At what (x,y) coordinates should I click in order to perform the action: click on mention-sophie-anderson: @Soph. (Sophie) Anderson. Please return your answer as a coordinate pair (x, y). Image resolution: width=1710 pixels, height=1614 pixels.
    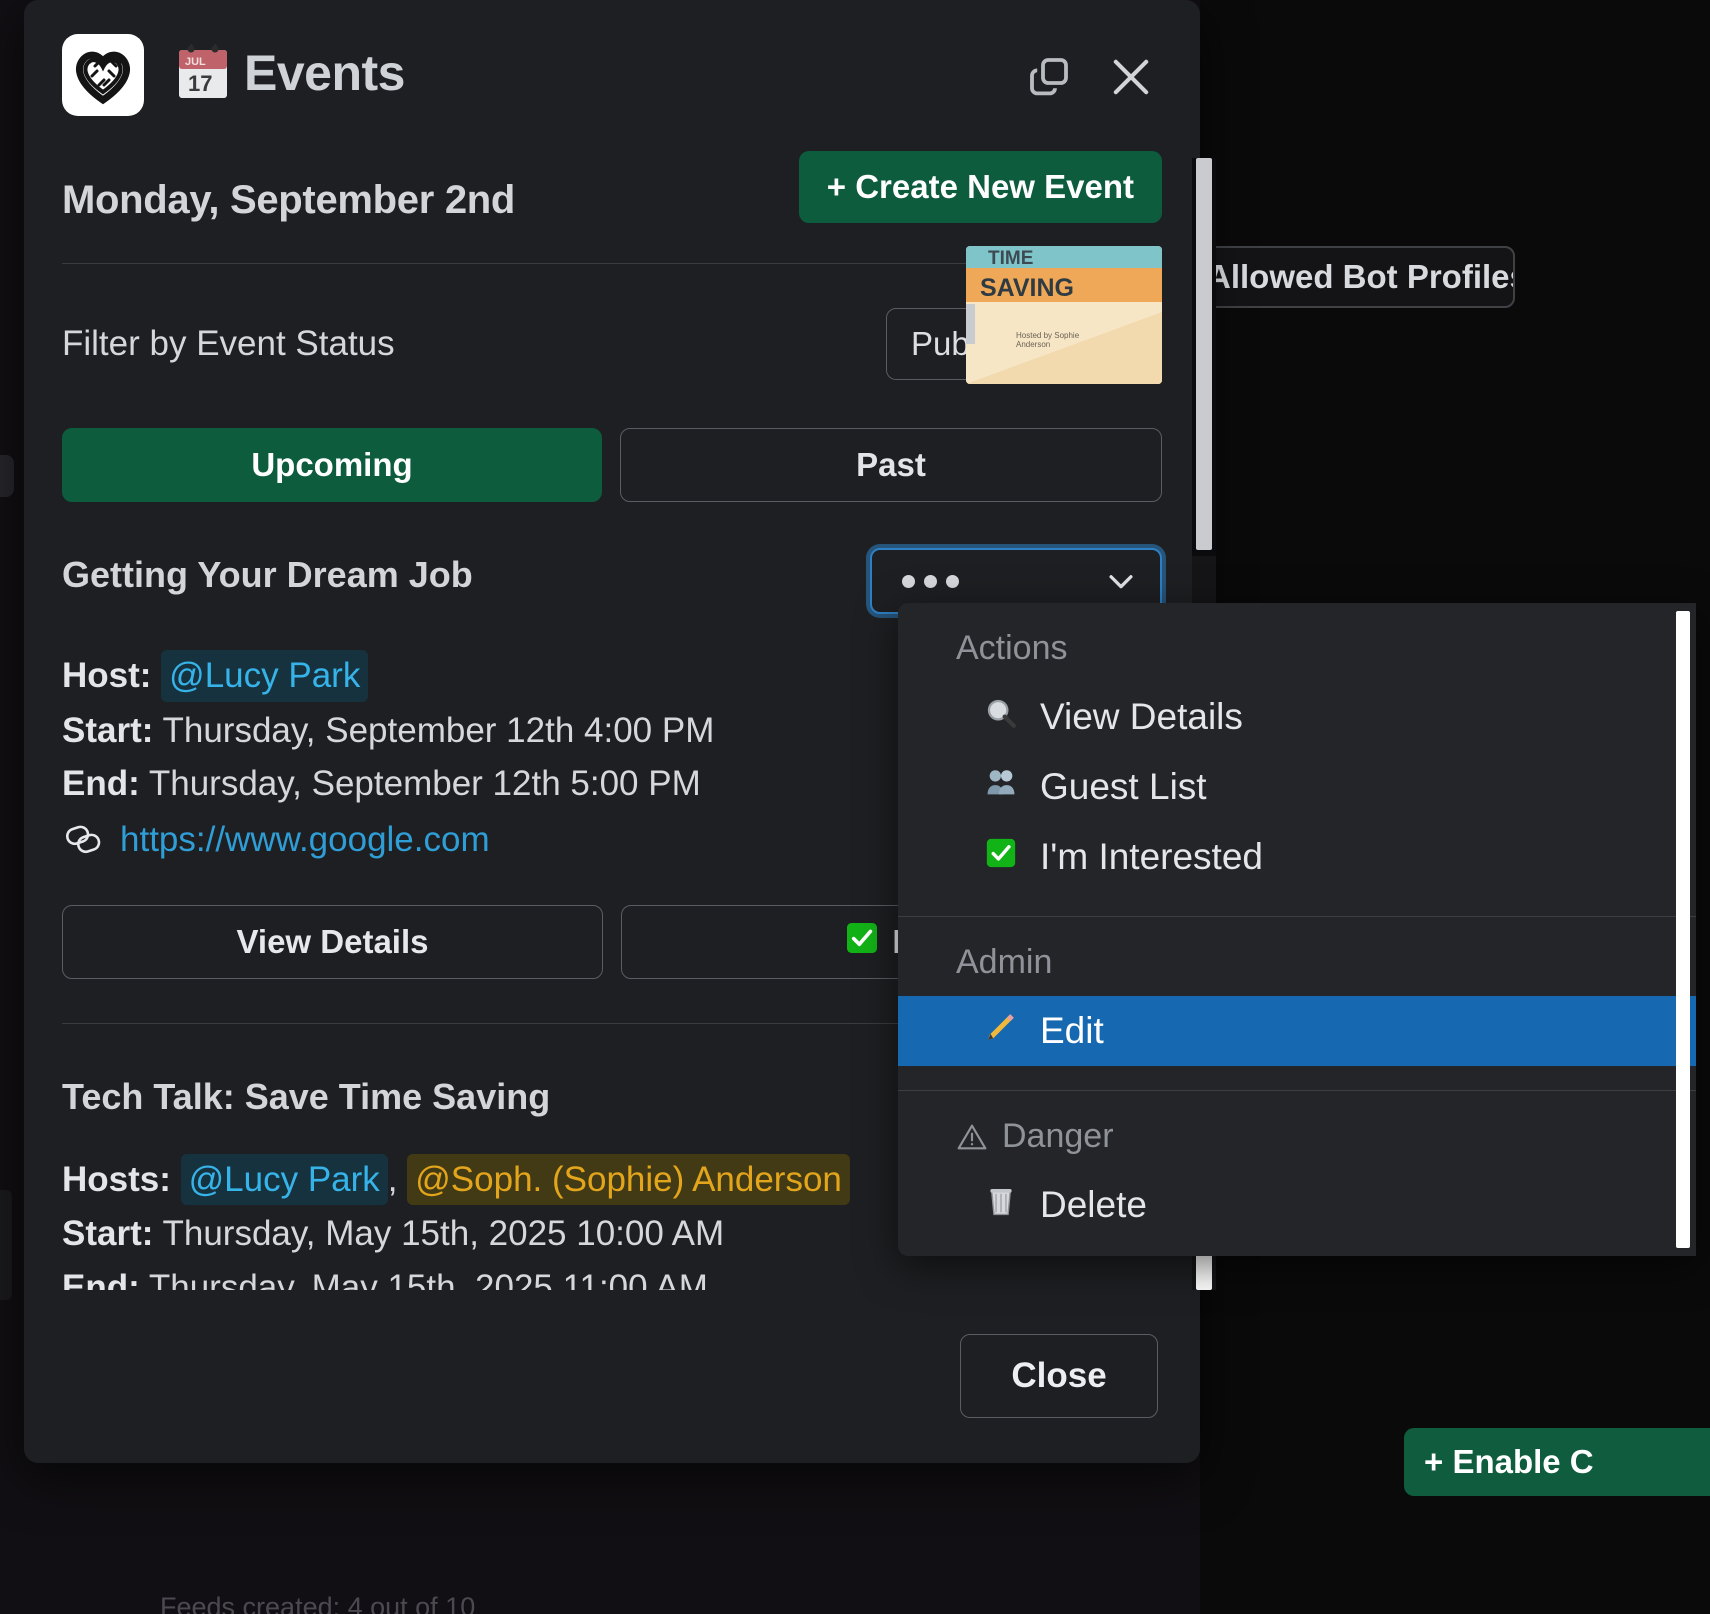
    Looking at the image, I should click on (628, 1179).